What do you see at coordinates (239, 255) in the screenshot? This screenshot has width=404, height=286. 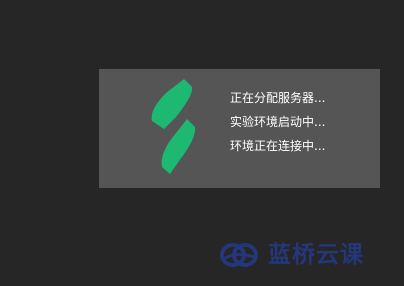 I see `blue-bridge-logo-icon` at bounding box center [239, 255].